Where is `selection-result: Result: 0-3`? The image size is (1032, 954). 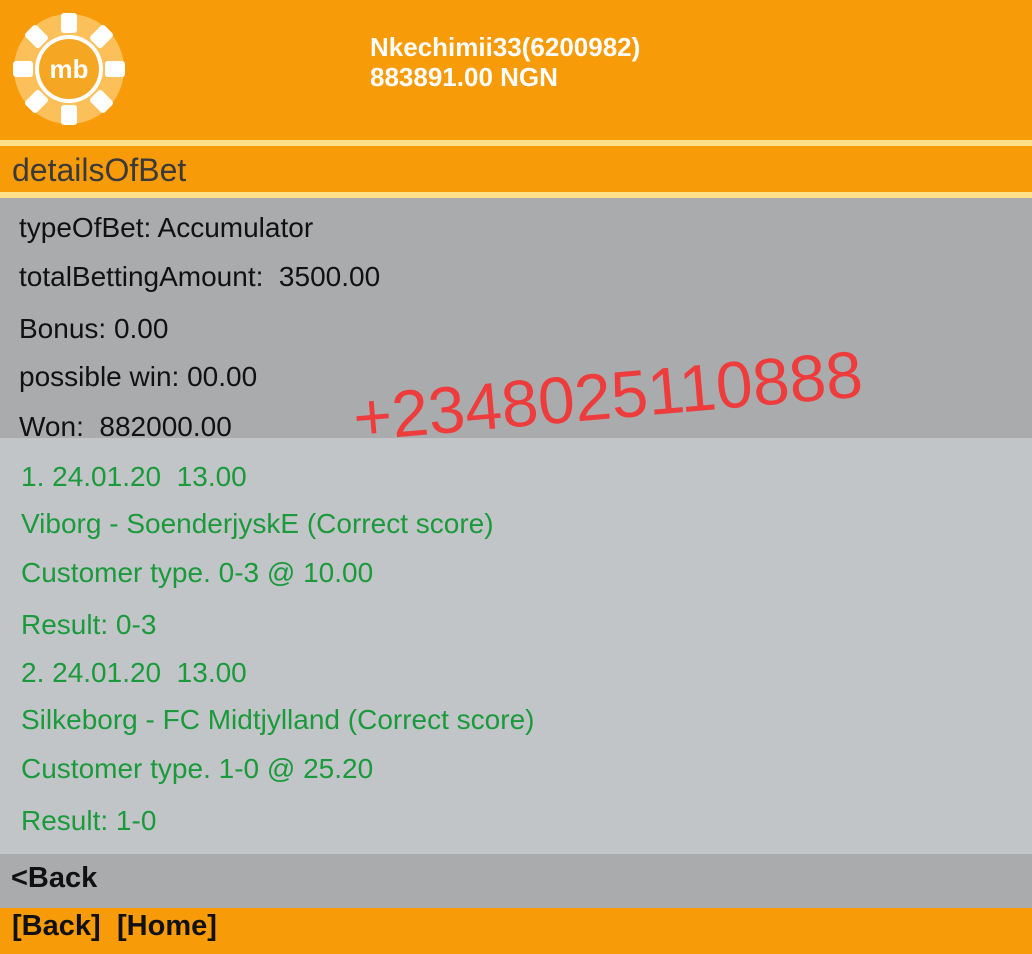 selection-result: Result: 0-3 is located at coordinates (89, 624).